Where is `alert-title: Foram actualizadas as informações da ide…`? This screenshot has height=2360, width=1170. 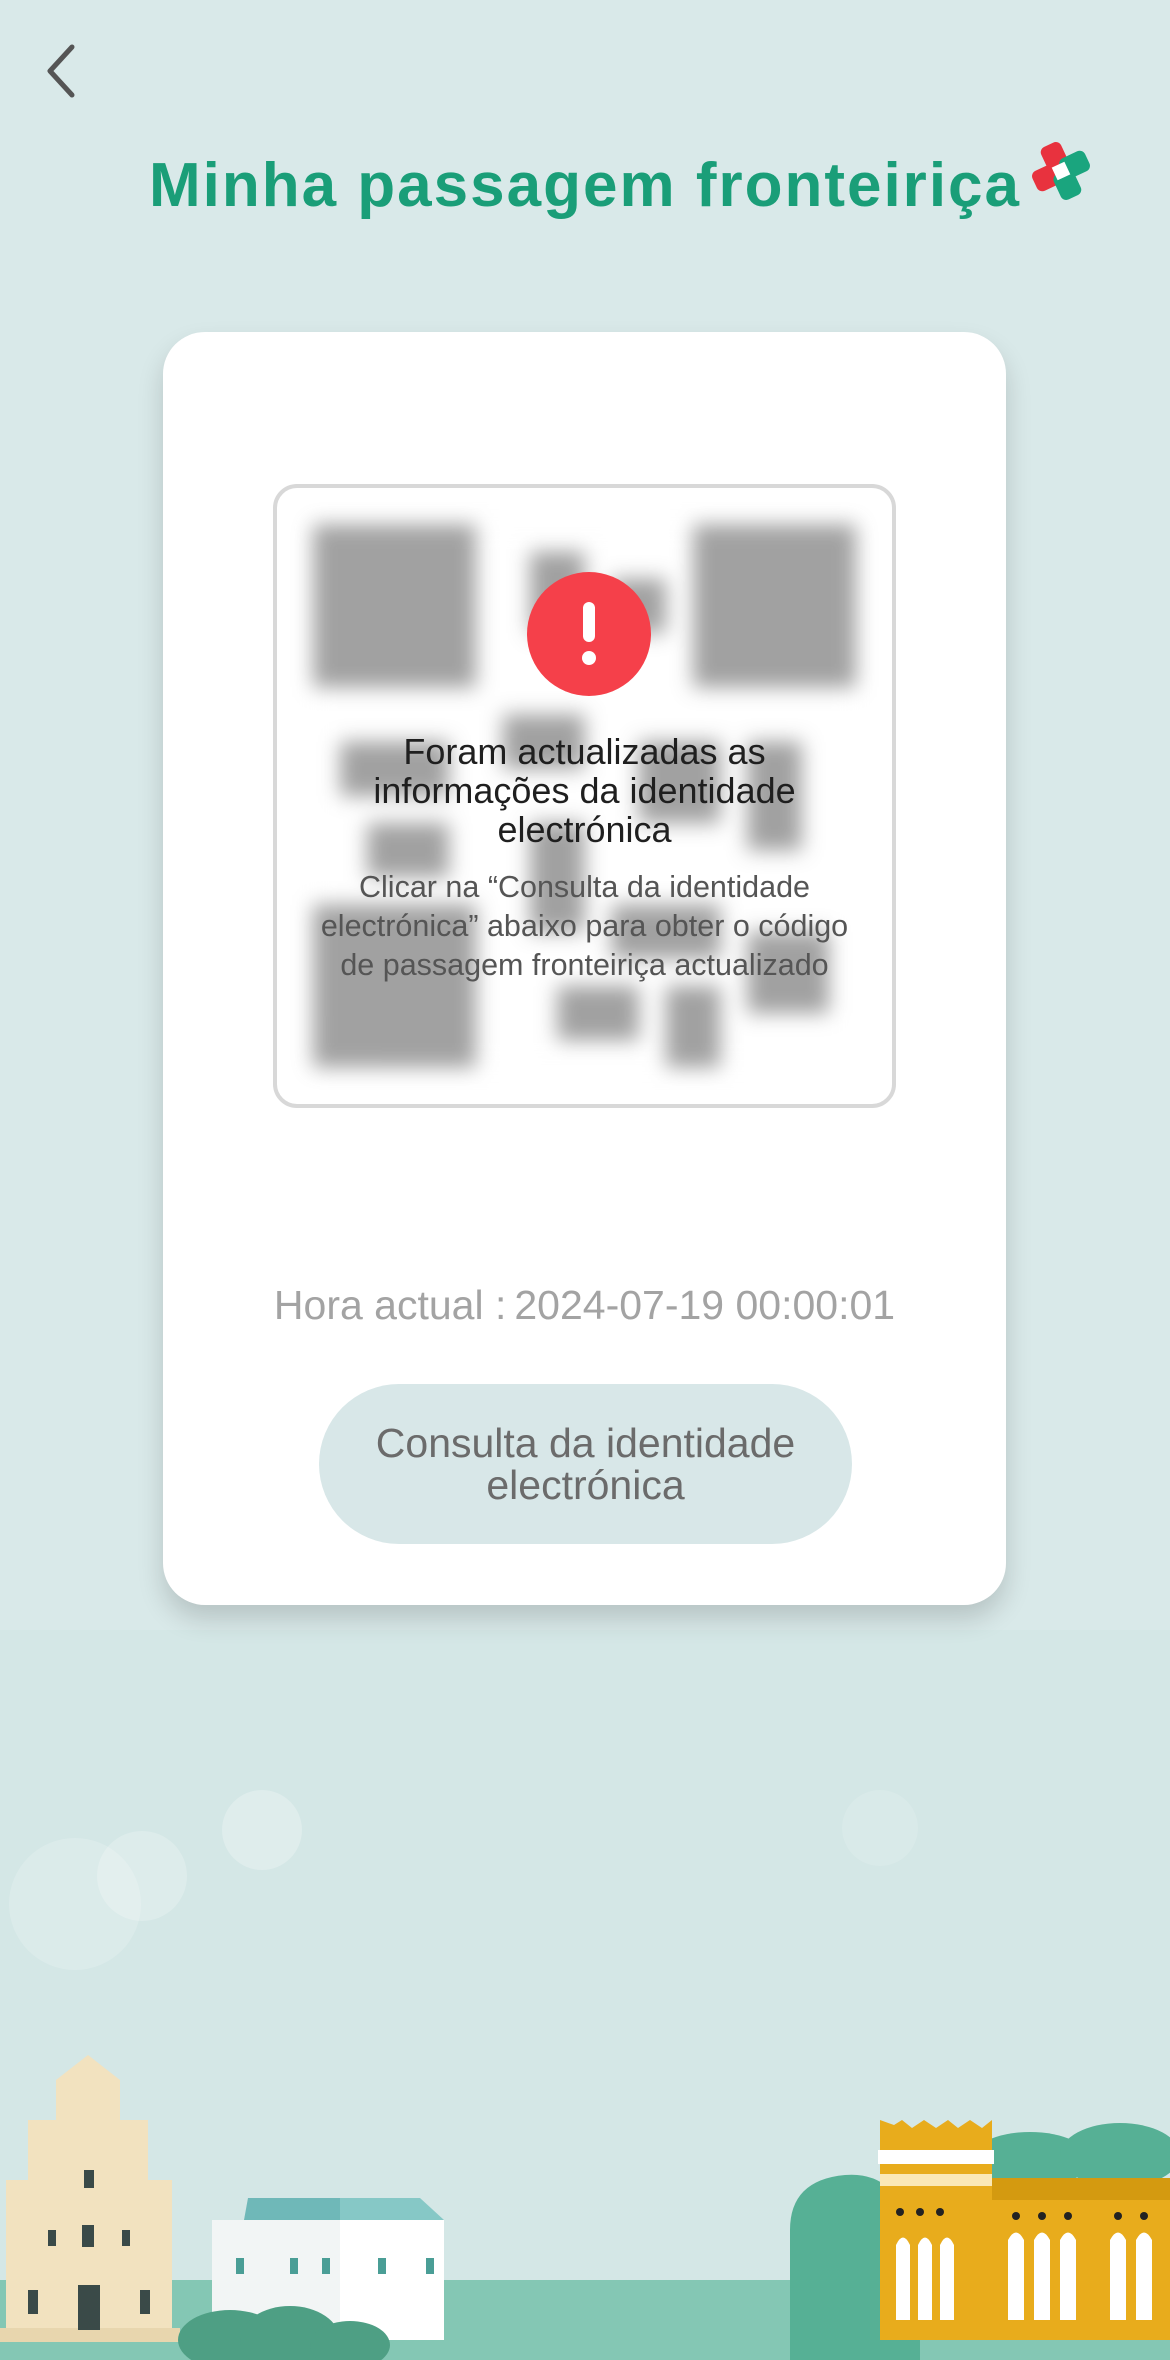
alert-title: Foram actualizadas as informações da ide… is located at coordinates (584, 790).